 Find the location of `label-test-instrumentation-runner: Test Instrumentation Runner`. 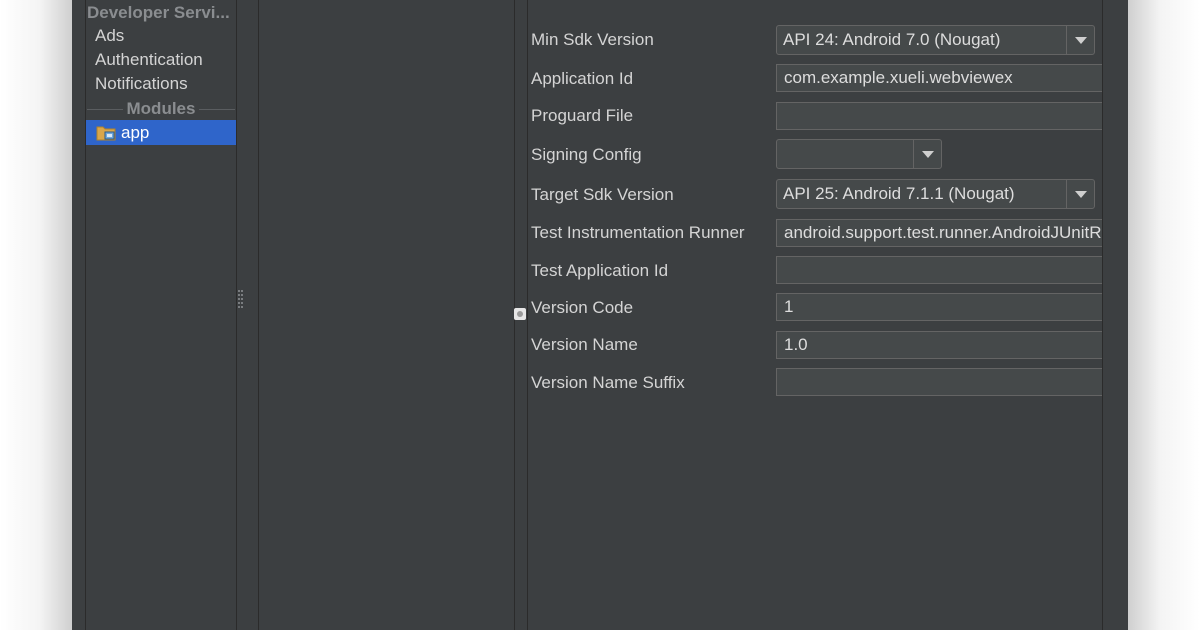

label-test-instrumentation-runner: Test Instrumentation Runner is located at coordinates (638, 232).